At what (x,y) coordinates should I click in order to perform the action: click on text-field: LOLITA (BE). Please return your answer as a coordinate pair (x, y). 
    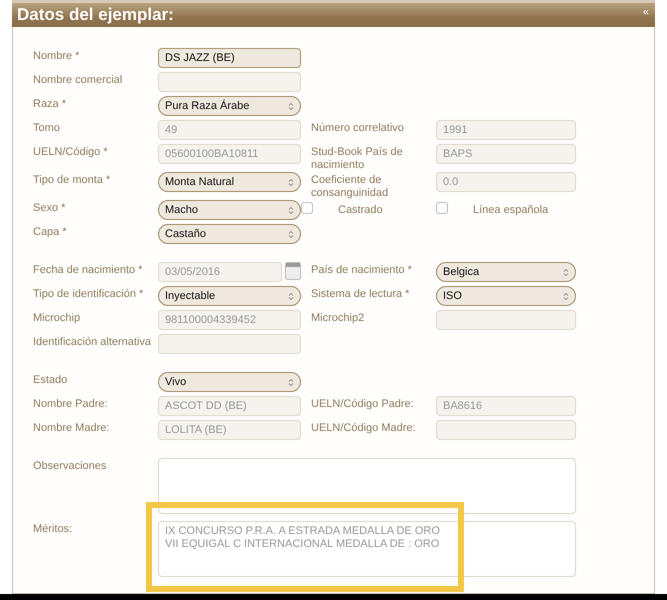
    Looking at the image, I should click on (229, 430).